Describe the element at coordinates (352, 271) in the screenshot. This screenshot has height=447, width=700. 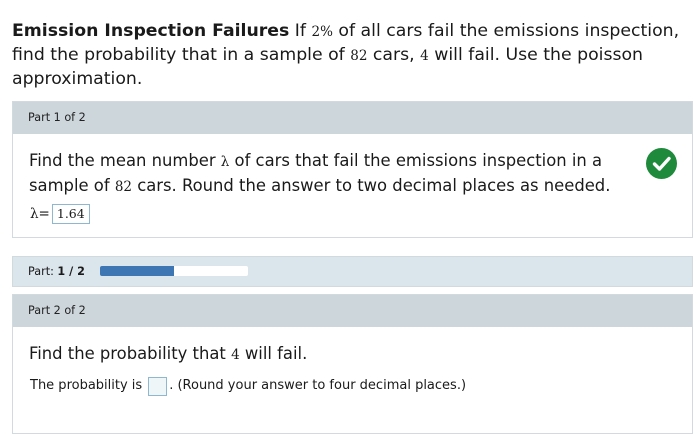
I see `part-progress: Part: 1 / 2` at that location.